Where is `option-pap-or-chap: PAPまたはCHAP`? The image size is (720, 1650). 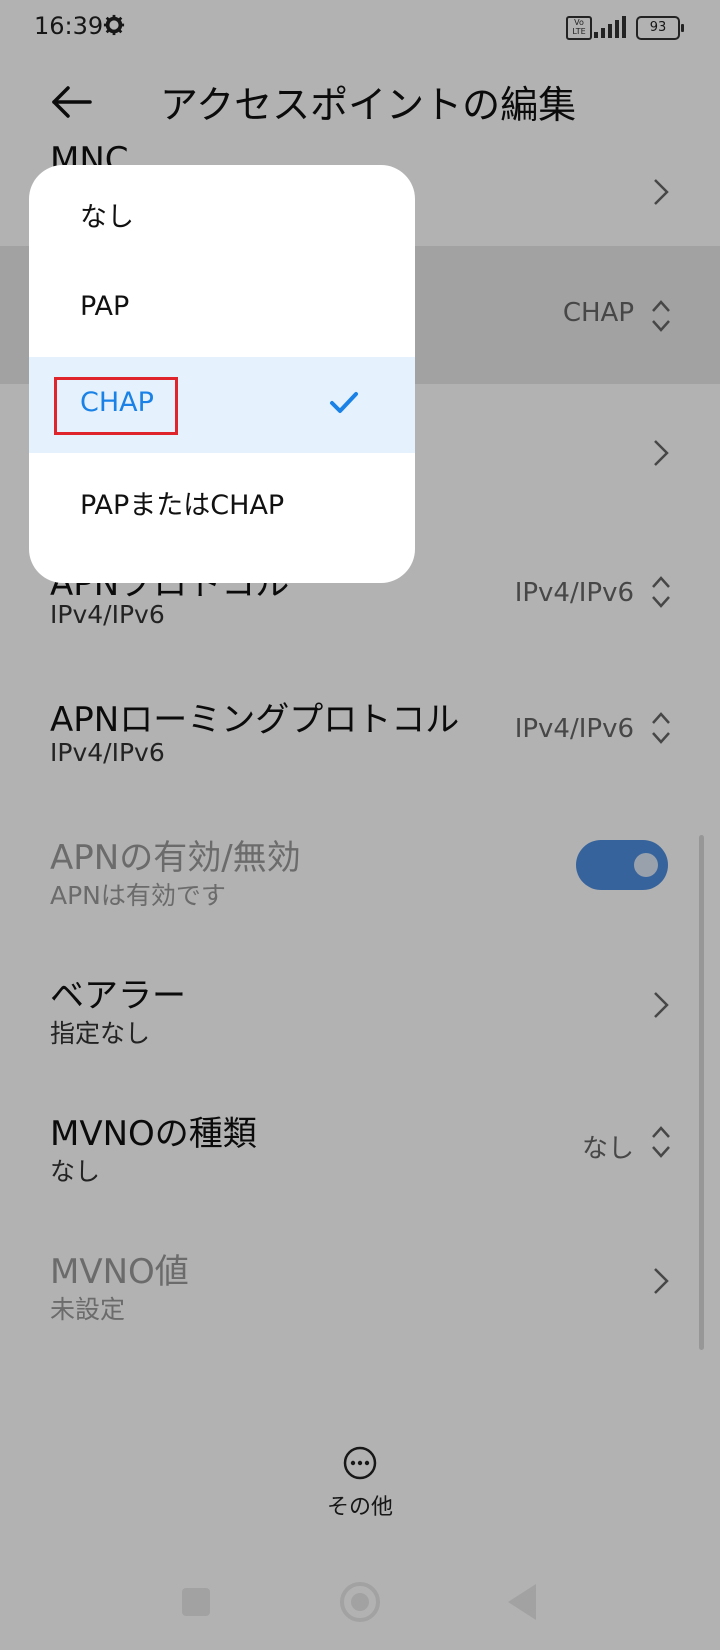 option-pap-or-chap: PAPまたはCHAP is located at coordinates (222, 501).